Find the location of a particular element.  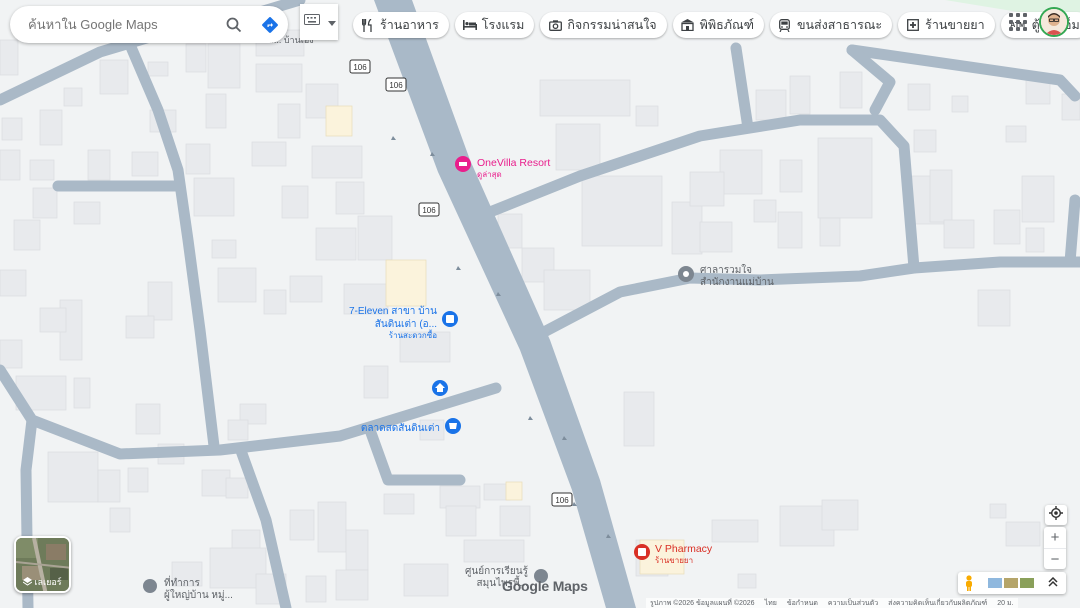

avatar is located at coordinates (1054, 22).